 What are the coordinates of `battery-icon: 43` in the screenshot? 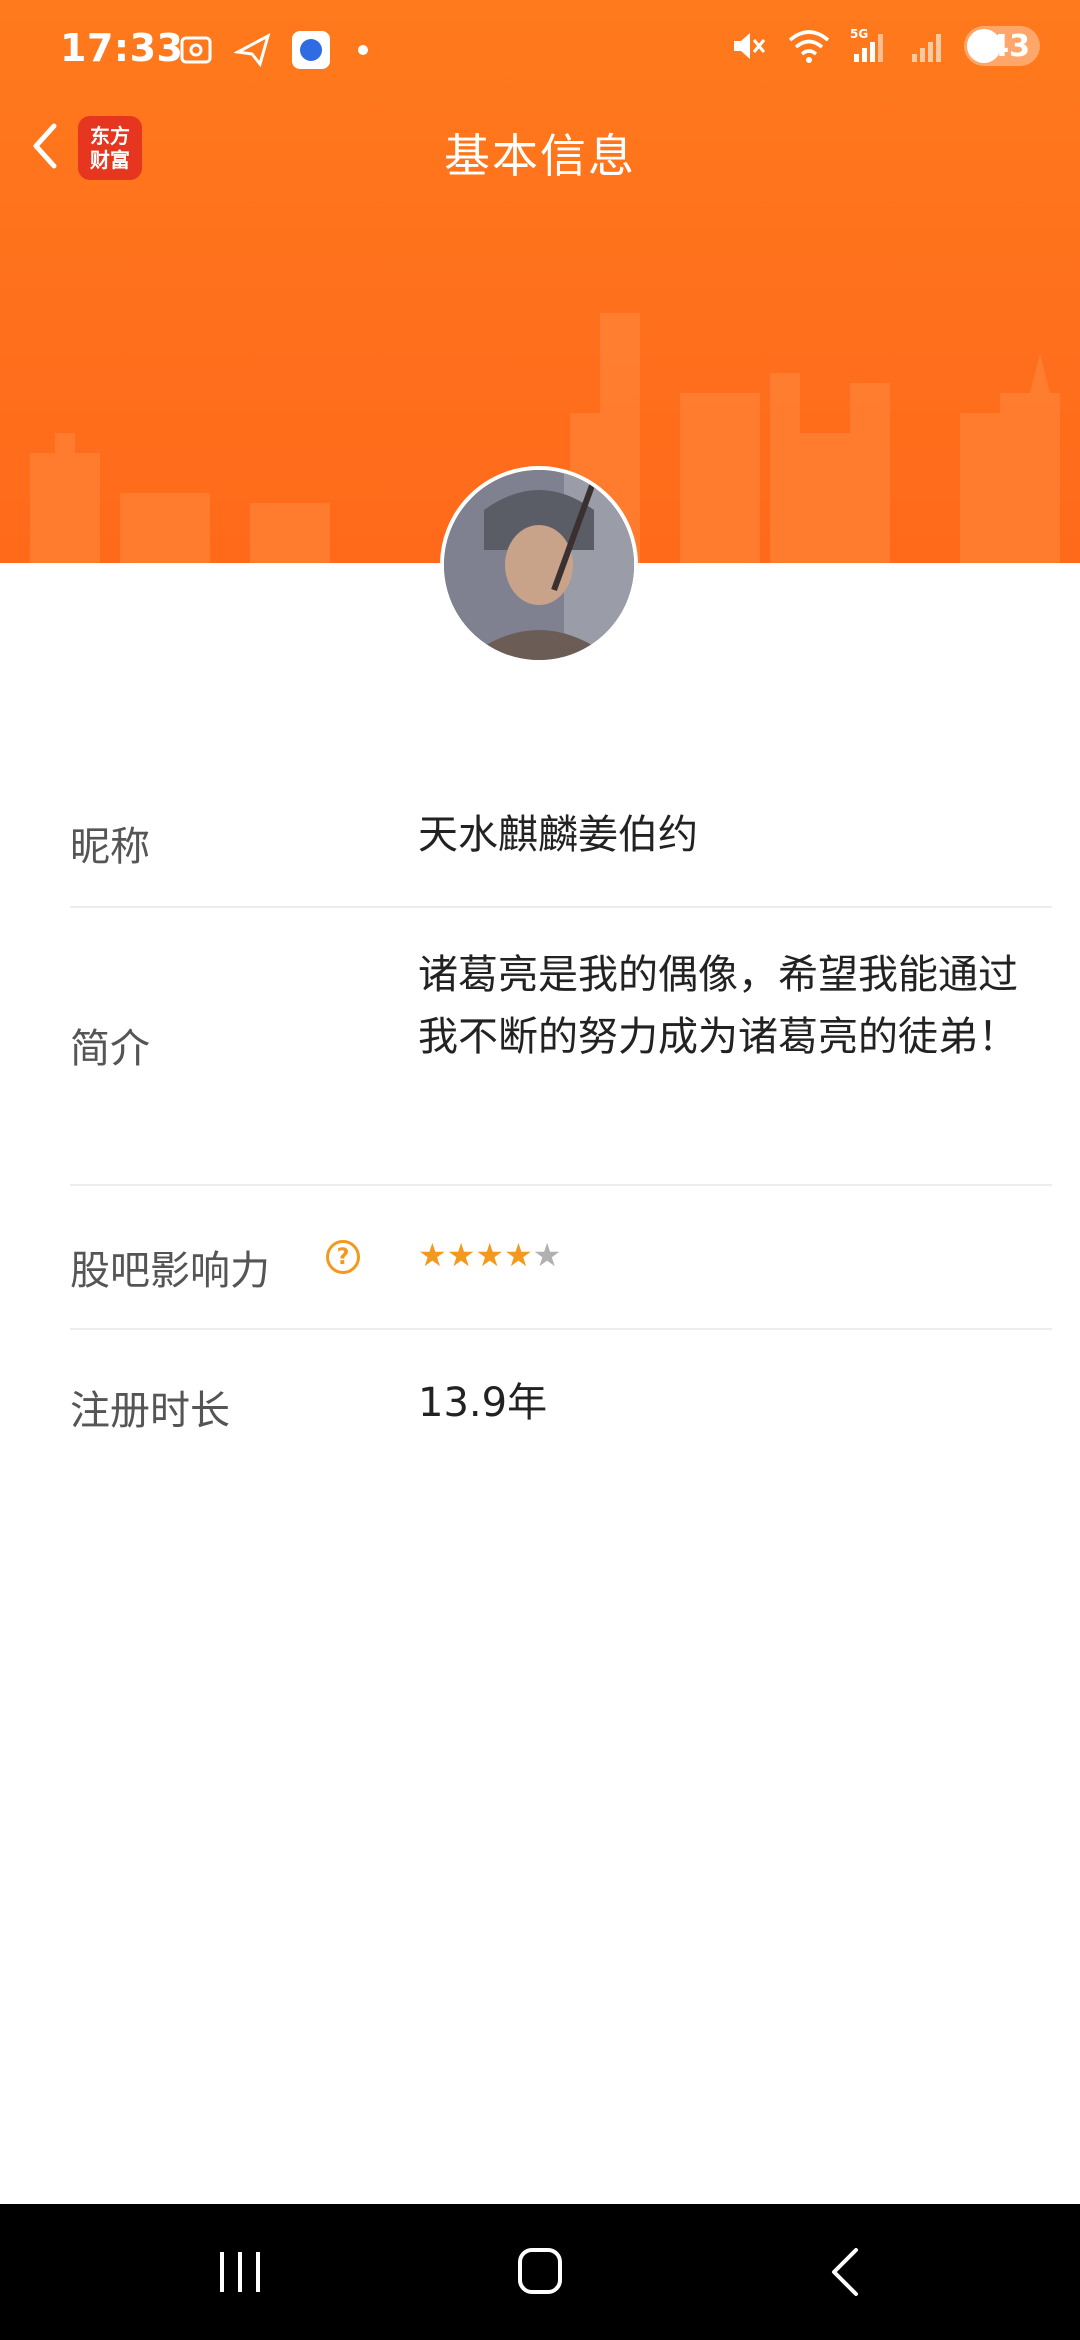 It's located at (1002, 46).